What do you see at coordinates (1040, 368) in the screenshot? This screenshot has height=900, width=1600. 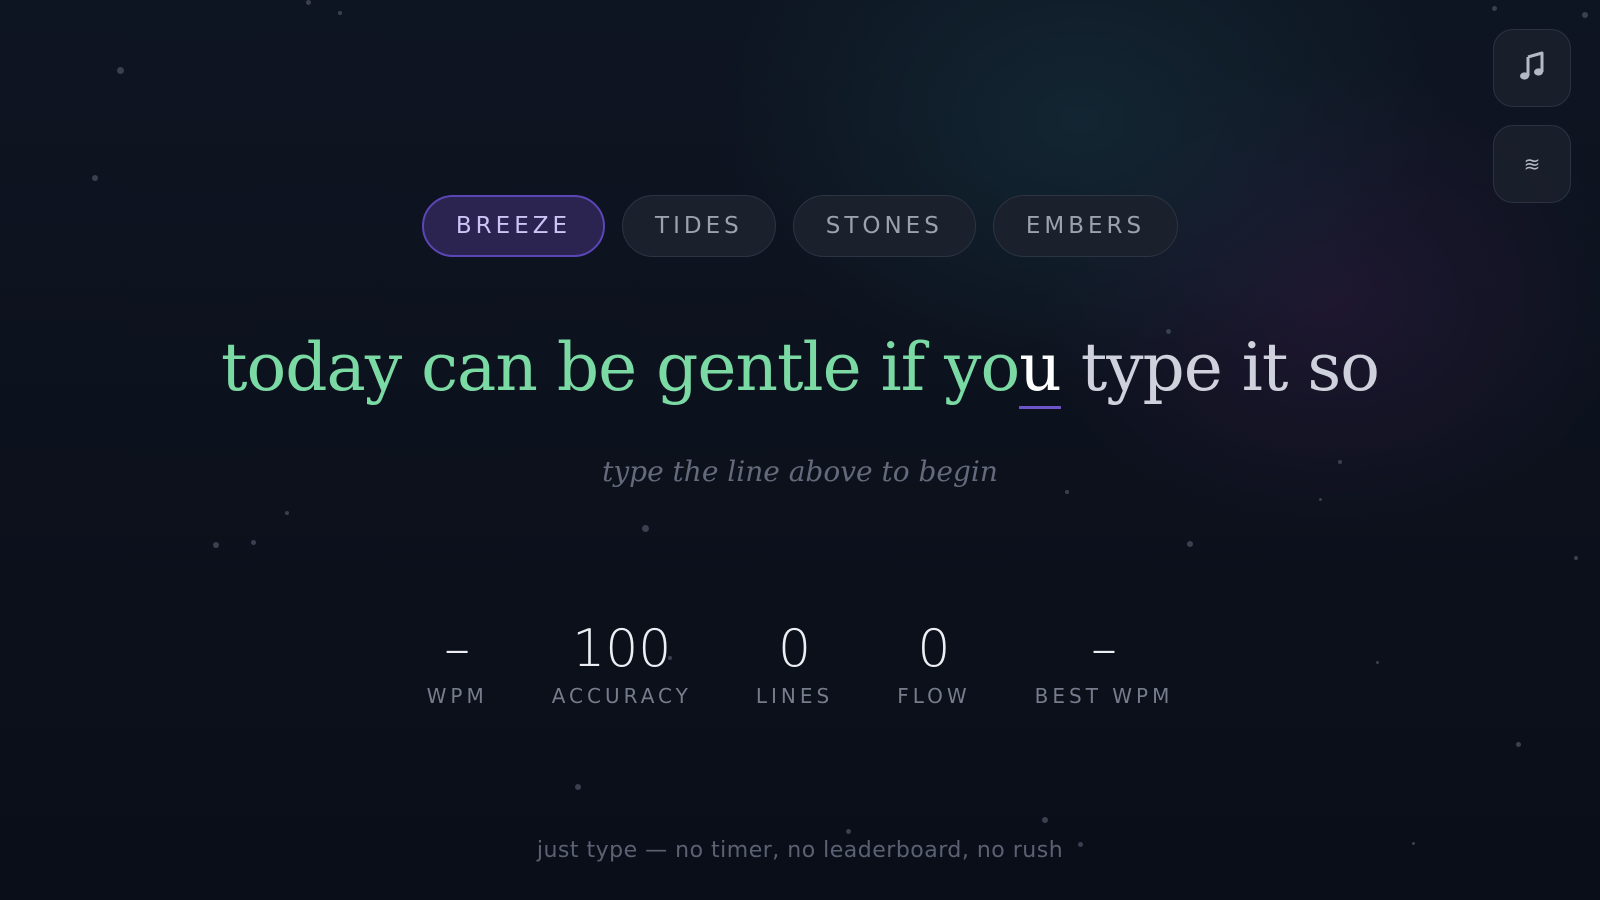 I see `current-character: u` at bounding box center [1040, 368].